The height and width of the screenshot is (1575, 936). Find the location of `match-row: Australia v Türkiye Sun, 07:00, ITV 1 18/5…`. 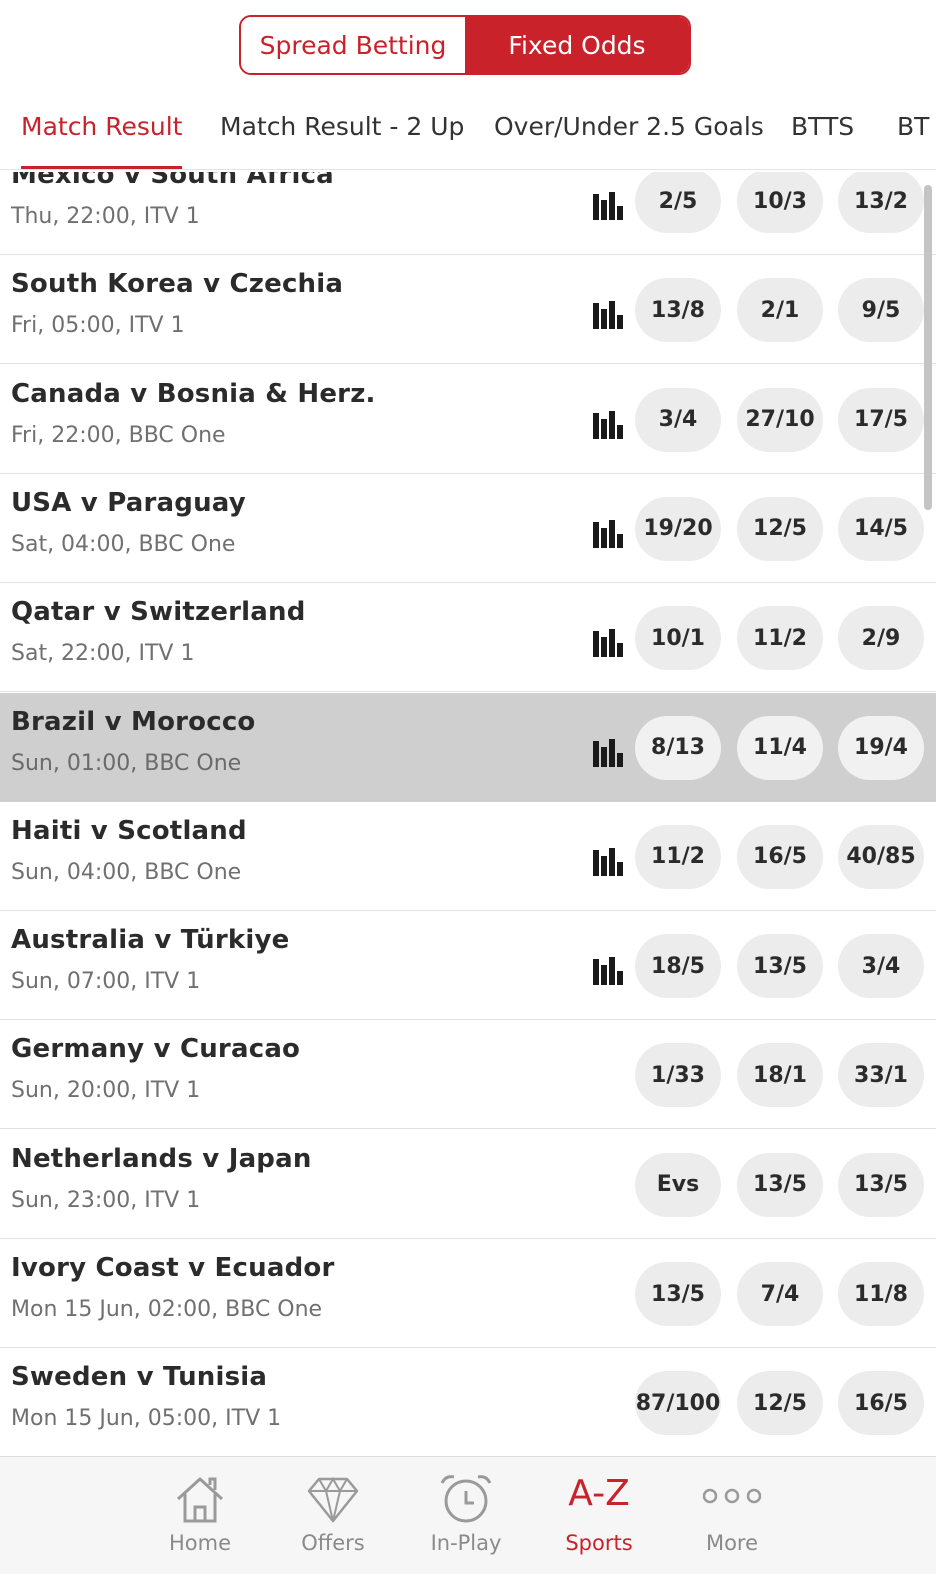

match-row: Australia v Türkiye Sun, 07:00, ITV 1 18/5… is located at coordinates (468, 966).